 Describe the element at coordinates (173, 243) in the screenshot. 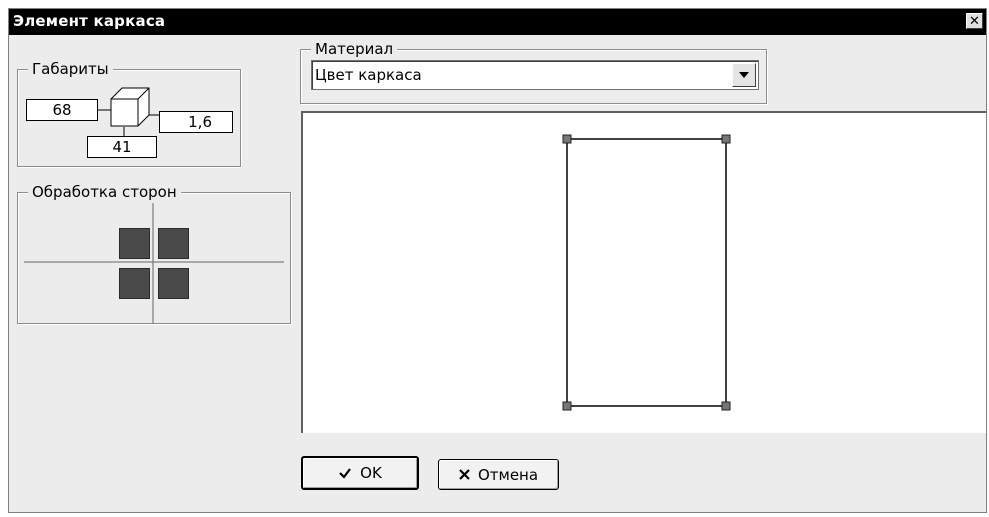

I see `side-top-right` at that location.